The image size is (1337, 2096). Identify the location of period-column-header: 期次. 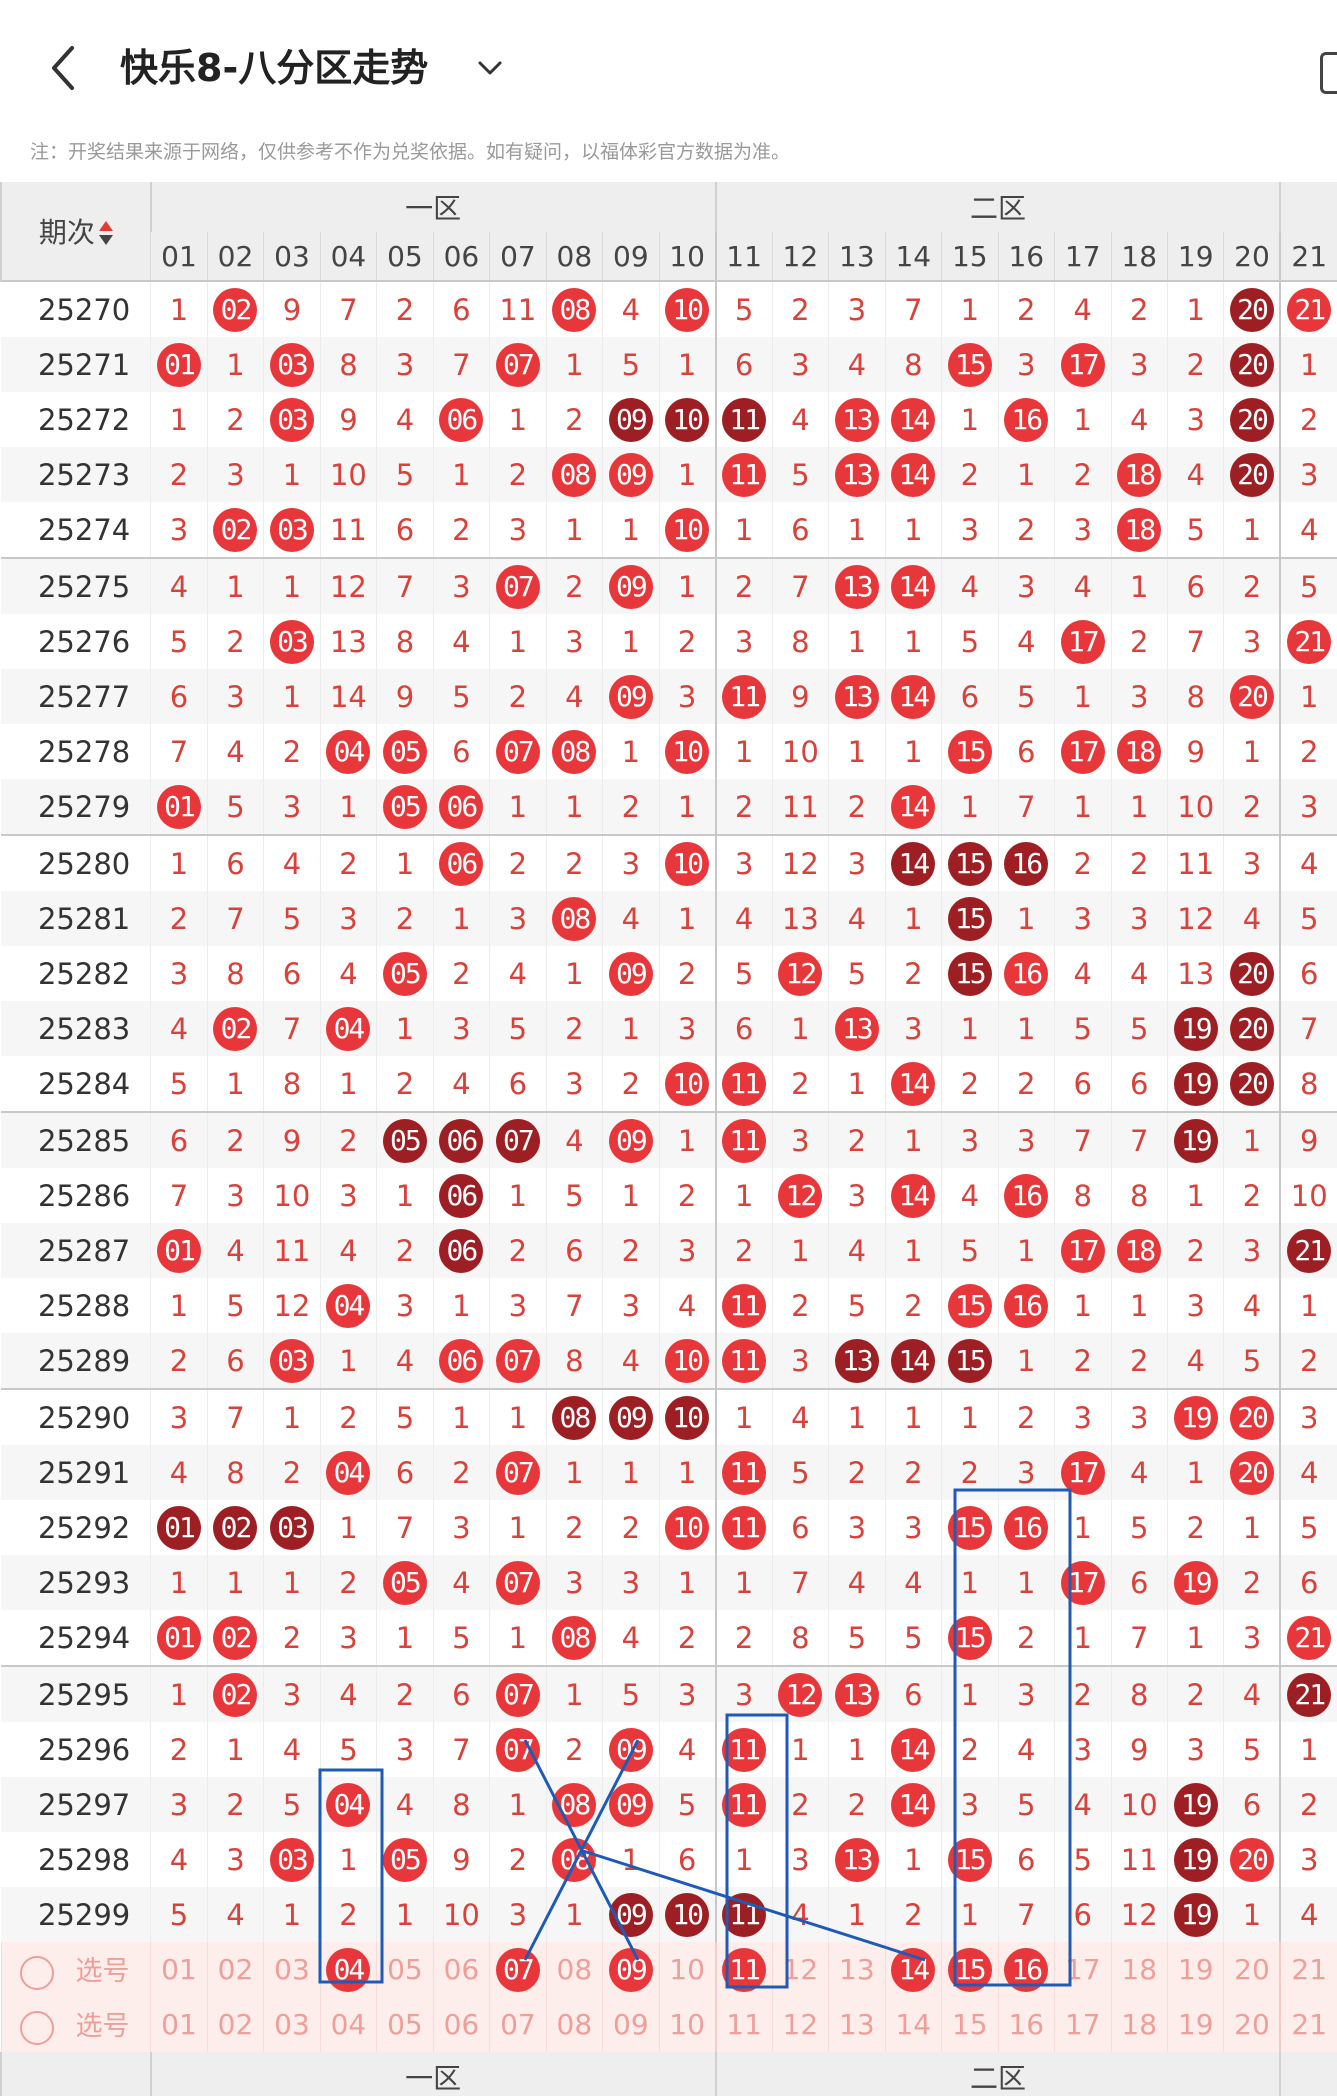
(75, 231).